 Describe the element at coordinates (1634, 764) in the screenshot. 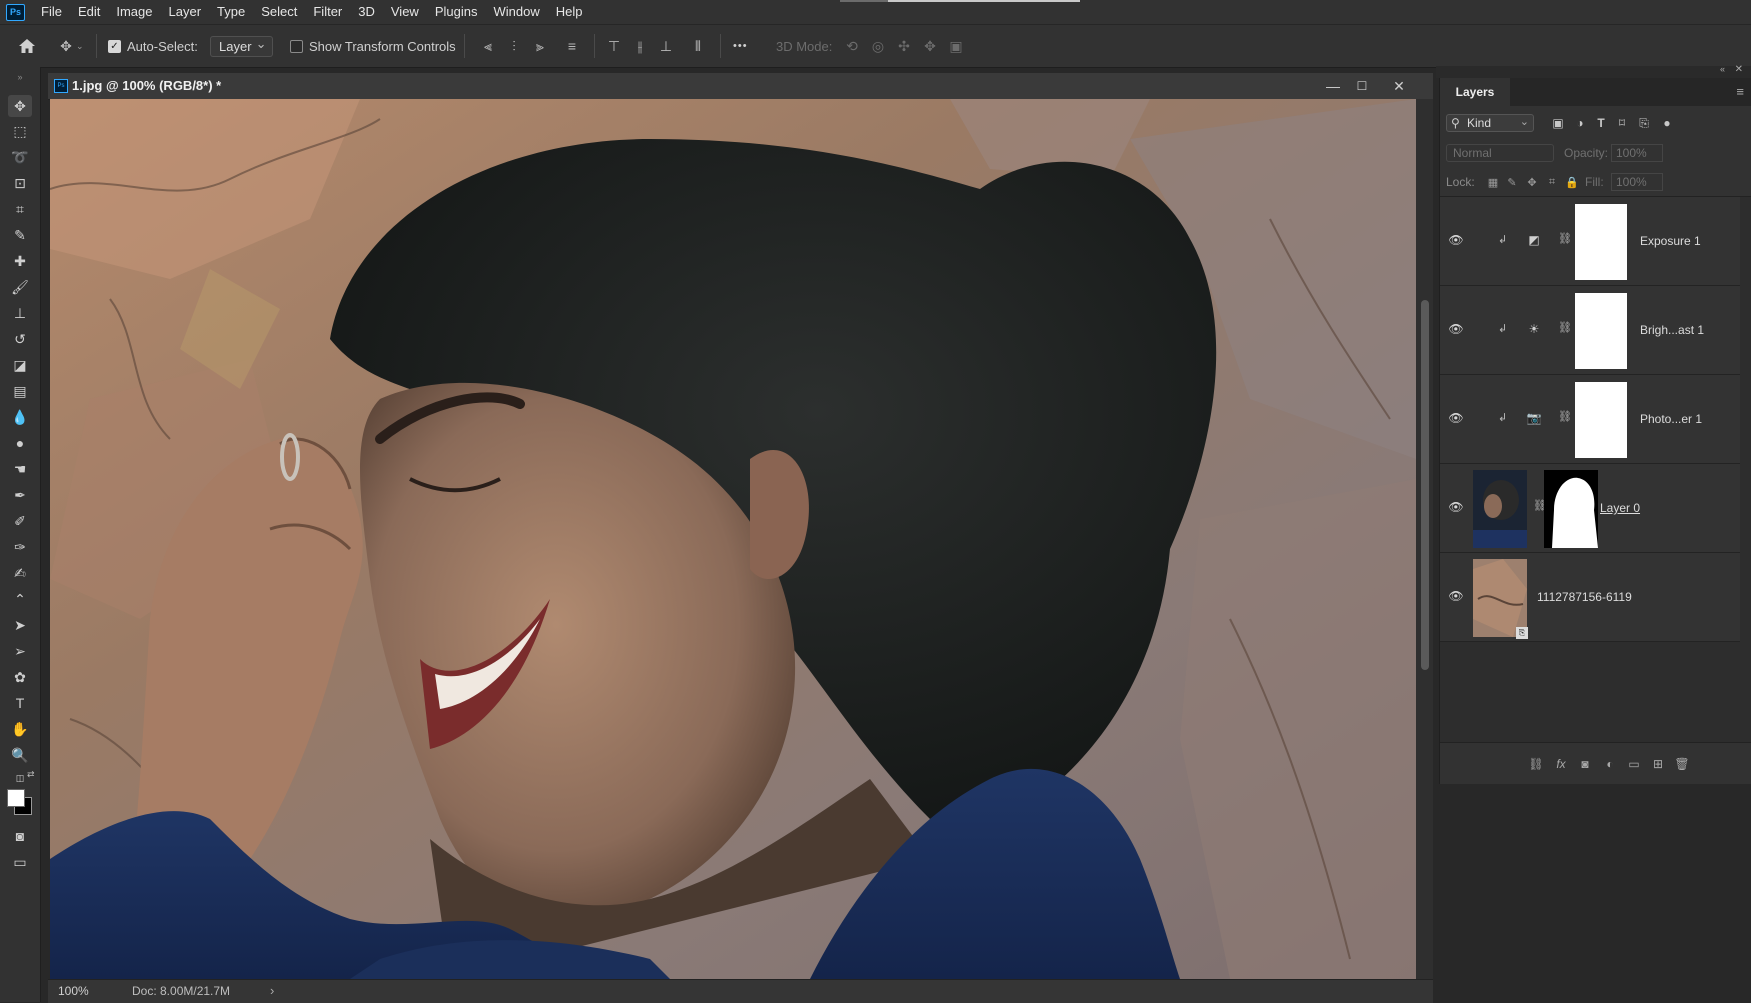

I see `new-group-icon: ▭` at that location.